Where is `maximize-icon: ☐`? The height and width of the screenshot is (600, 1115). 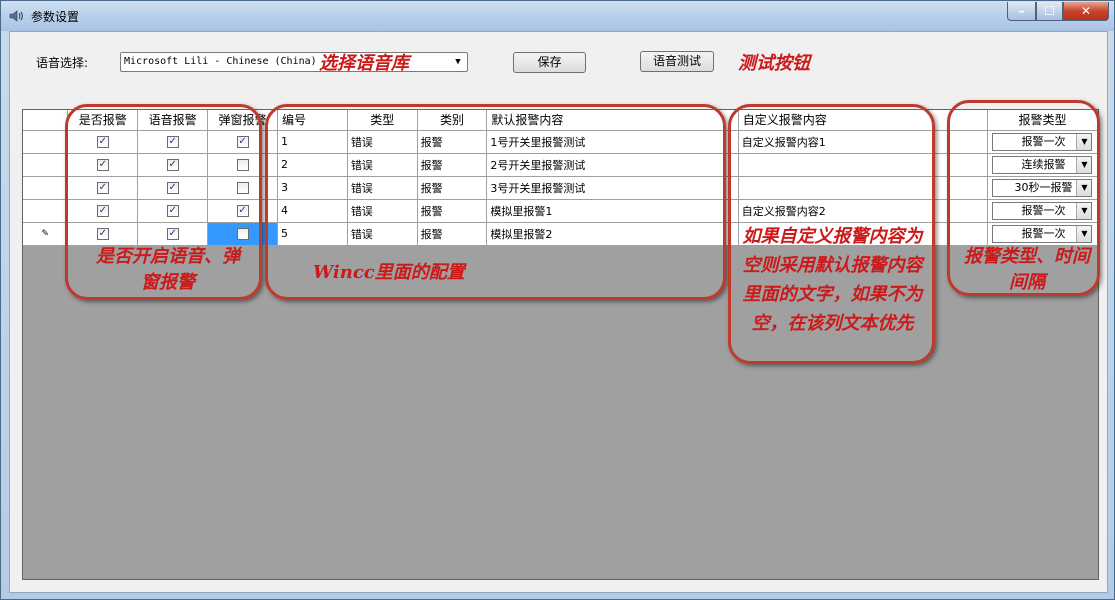
maximize-icon: ☐ is located at coordinates (1049, 11).